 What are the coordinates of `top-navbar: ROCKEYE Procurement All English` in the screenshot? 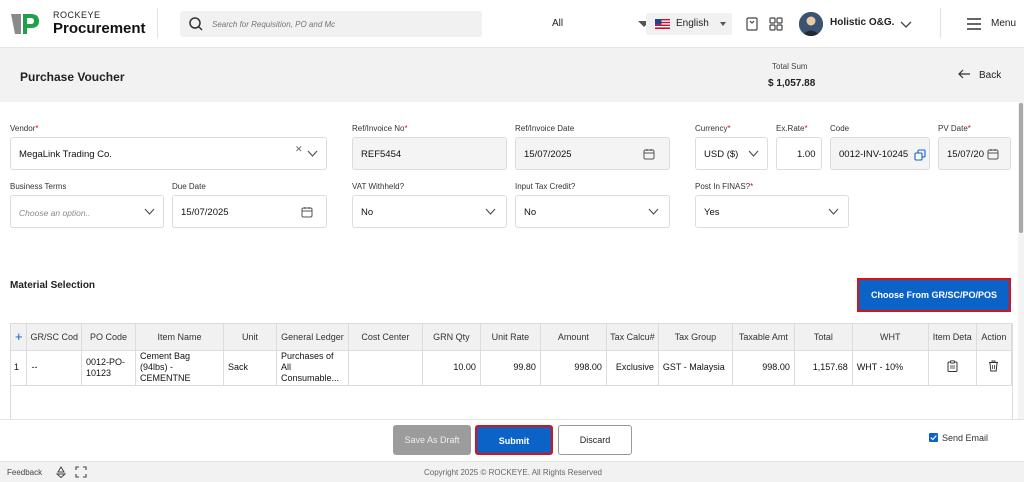 It's located at (512, 24).